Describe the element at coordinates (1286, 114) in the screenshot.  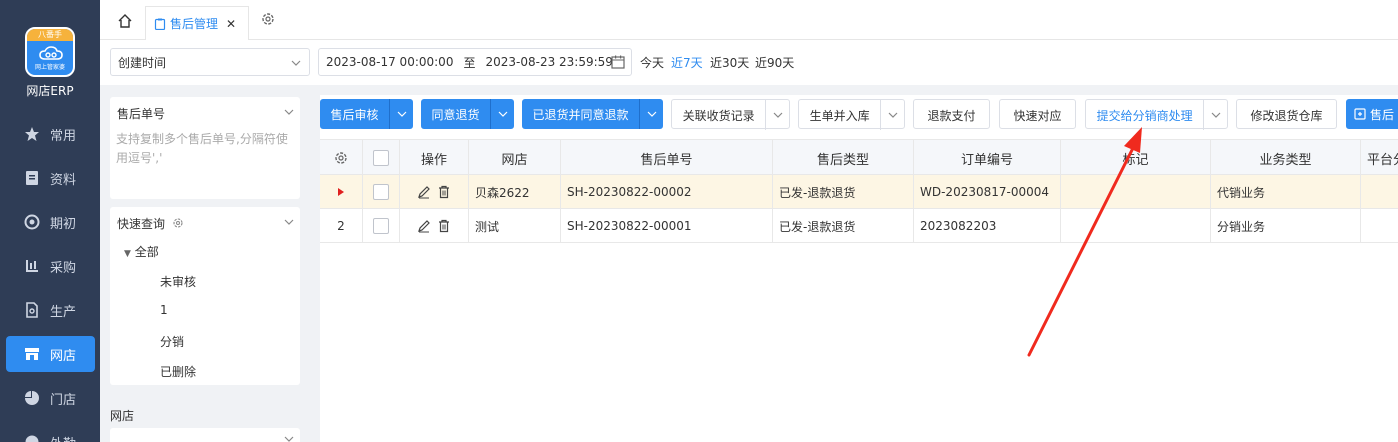
I see `modify-warehouse-button: 修改退货仓库` at that location.